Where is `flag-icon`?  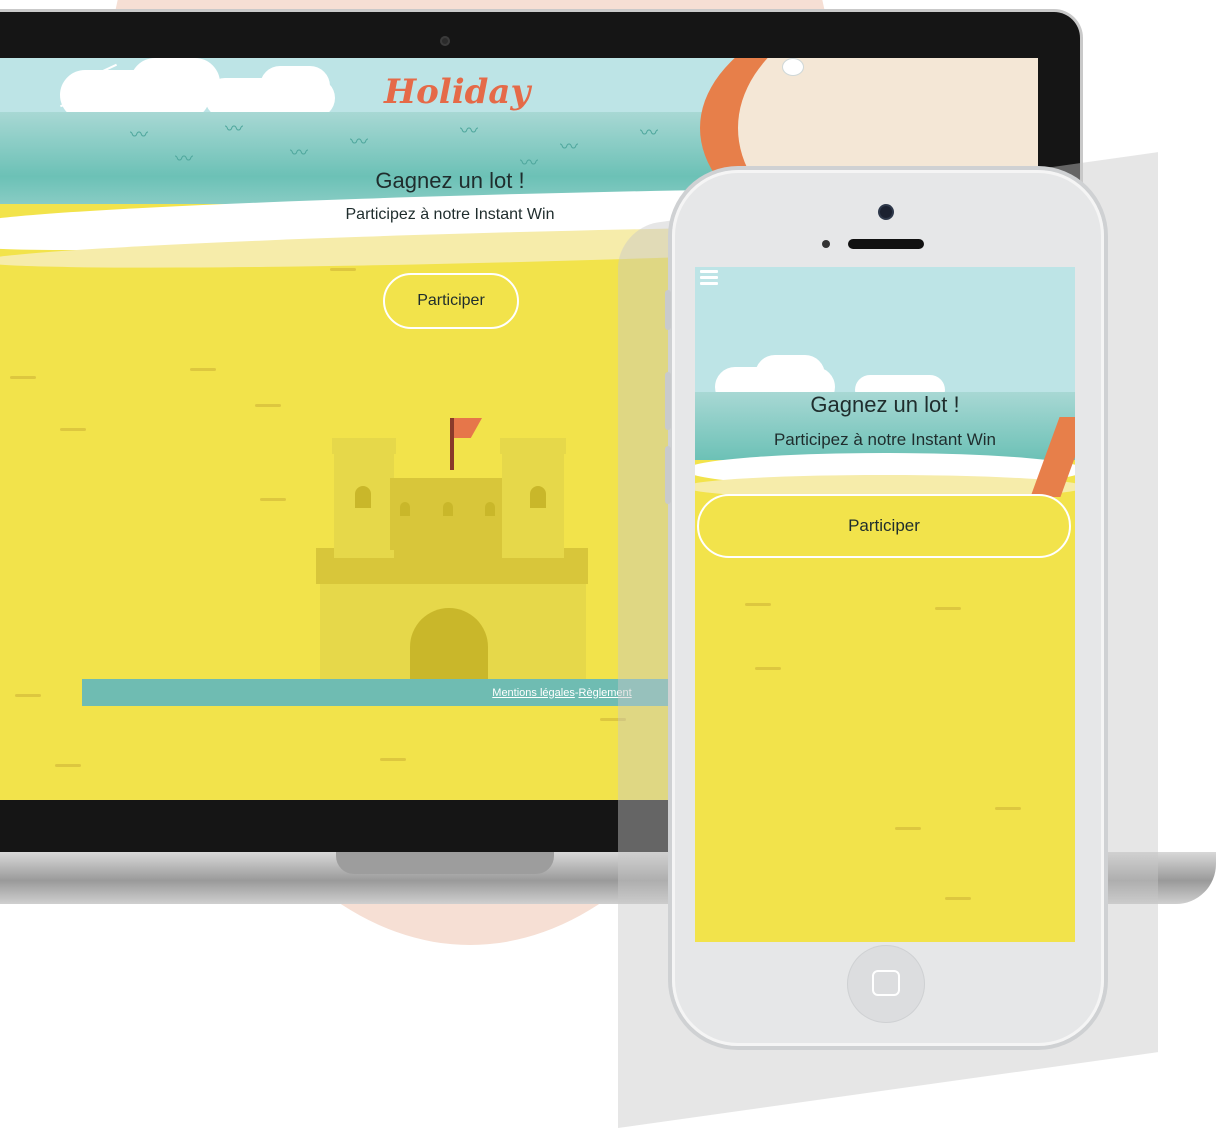 flag-icon is located at coordinates (468, 428).